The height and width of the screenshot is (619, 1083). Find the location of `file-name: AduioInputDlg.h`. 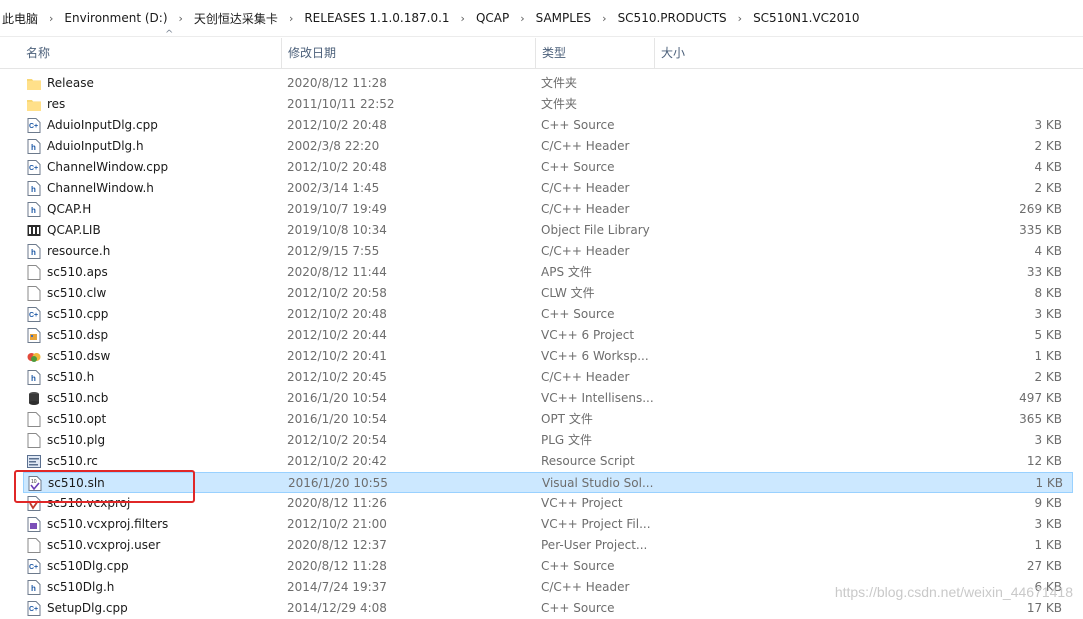

file-name: AduioInputDlg.h is located at coordinates (95, 146).